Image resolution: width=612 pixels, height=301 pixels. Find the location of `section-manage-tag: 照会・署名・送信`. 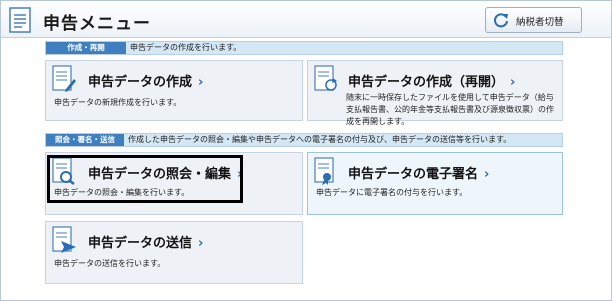

section-manage-tag: 照会・署名・送信 is located at coordinates (85, 140).